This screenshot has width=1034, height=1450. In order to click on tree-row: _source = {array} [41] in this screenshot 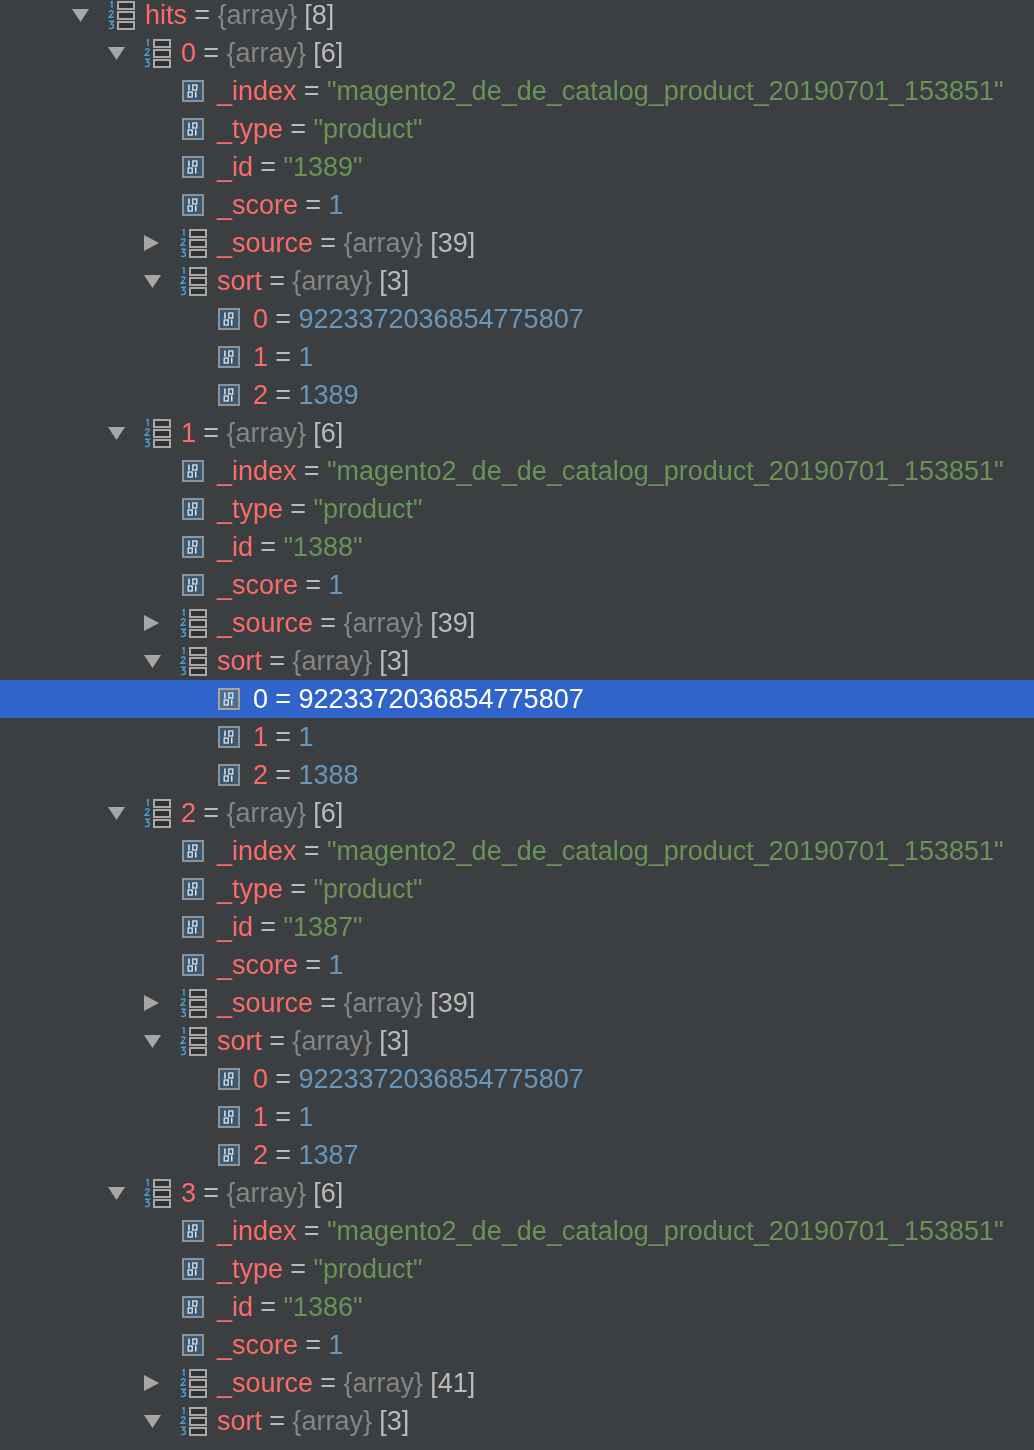, I will do `click(517, 1383)`.